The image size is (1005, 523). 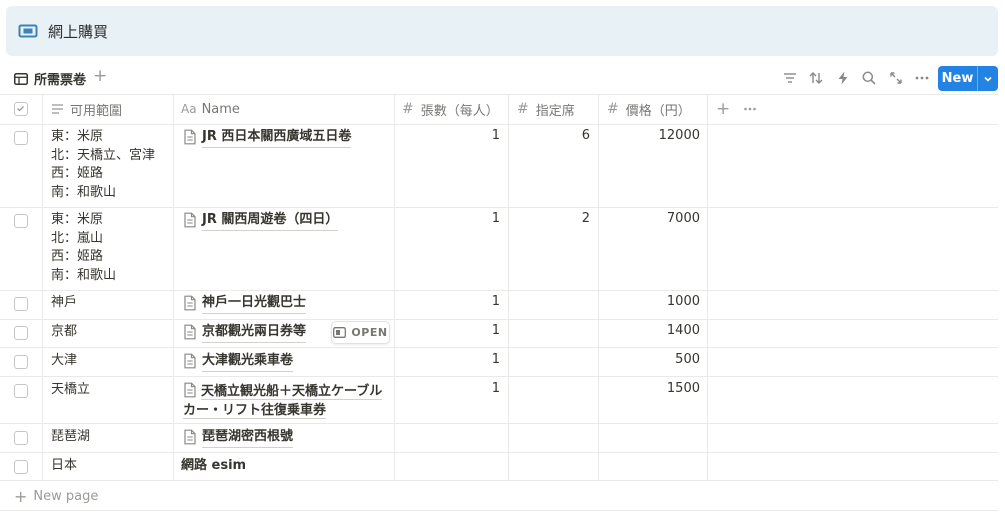 I want to click on filter-icon, so click(x=790, y=78).